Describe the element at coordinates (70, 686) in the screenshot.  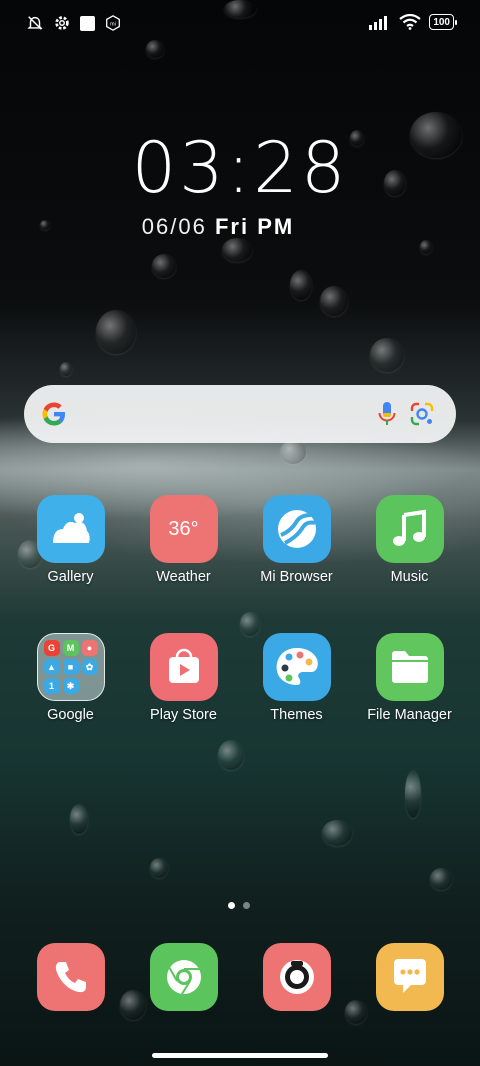
I see `settings-mini-icon: ✱` at that location.